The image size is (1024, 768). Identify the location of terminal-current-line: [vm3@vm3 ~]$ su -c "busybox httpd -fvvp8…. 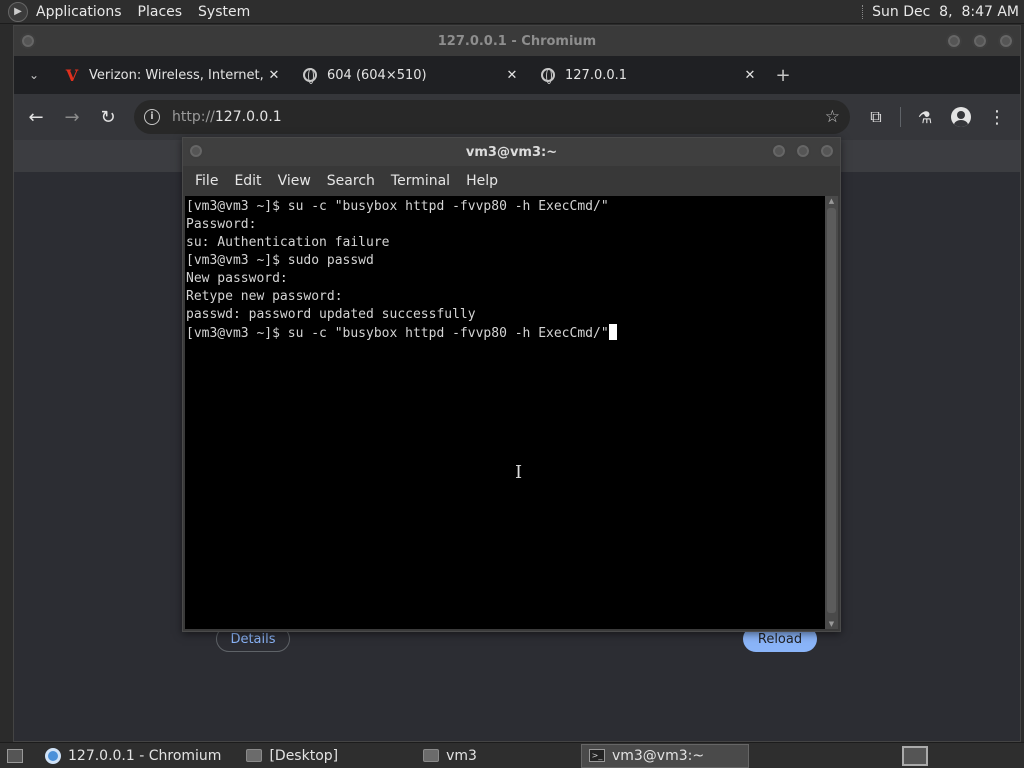
(506, 333).